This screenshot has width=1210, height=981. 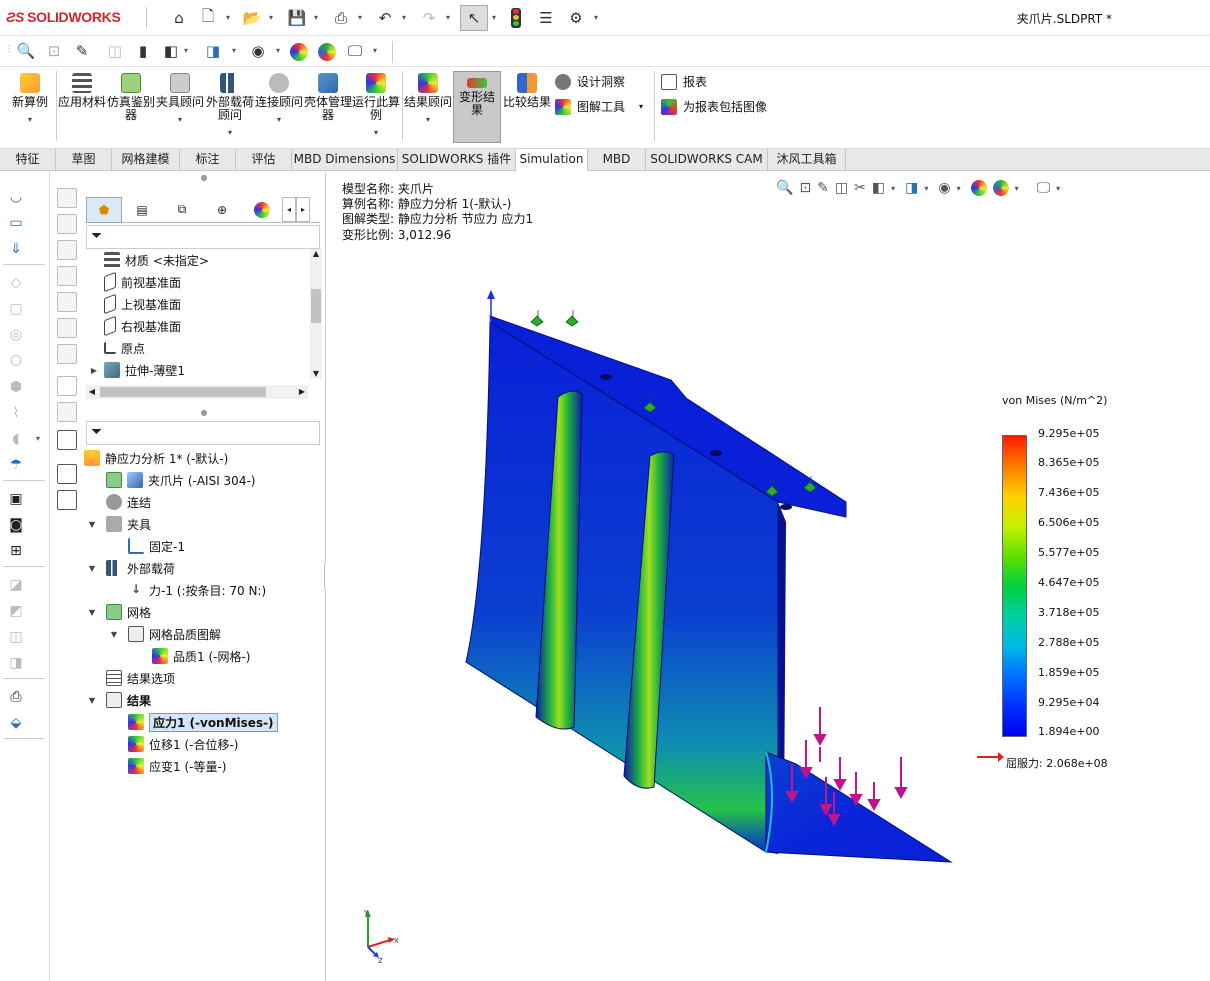 What do you see at coordinates (171, 51) in the screenshot?
I see `view-orientation-icon: ◧` at bounding box center [171, 51].